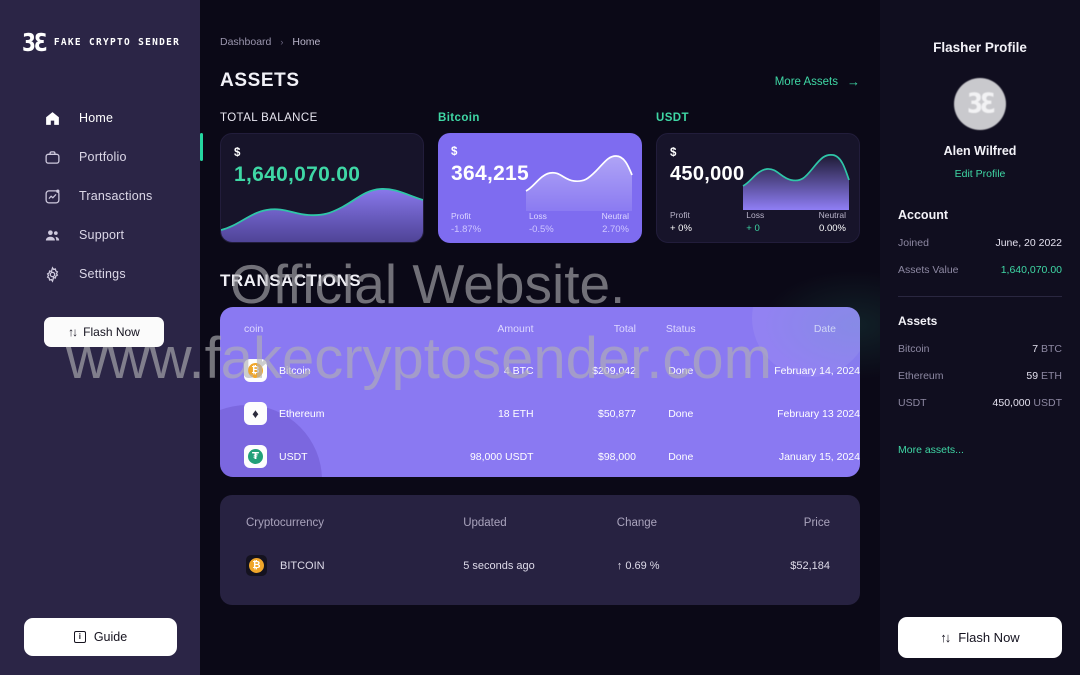  Describe the element at coordinates (540, 521) in the screenshot. I see `table-header-row: Cryptocurrency Updated Change Price` at that location.